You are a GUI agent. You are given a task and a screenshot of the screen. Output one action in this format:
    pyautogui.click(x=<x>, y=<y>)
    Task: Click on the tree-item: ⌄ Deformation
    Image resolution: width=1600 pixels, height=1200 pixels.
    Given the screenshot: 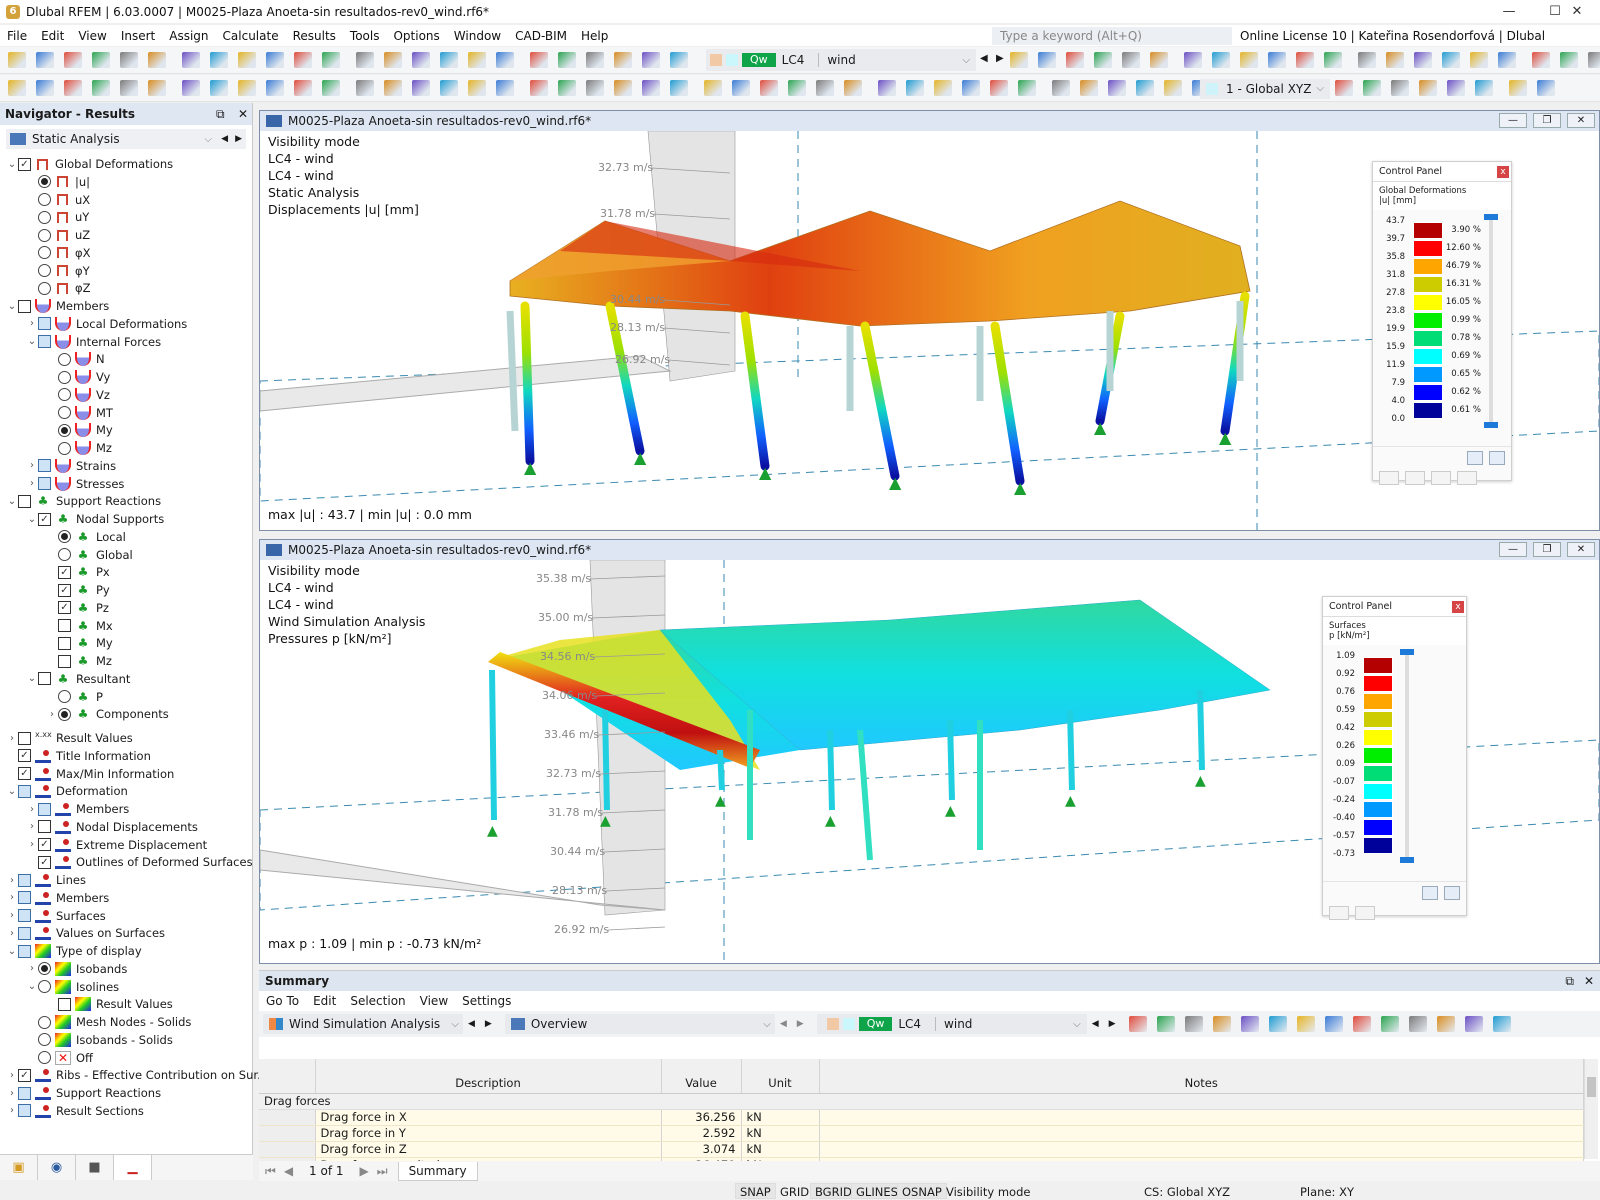 What is the action you would take?
    pyautogui.click(x=67, y=791)
    